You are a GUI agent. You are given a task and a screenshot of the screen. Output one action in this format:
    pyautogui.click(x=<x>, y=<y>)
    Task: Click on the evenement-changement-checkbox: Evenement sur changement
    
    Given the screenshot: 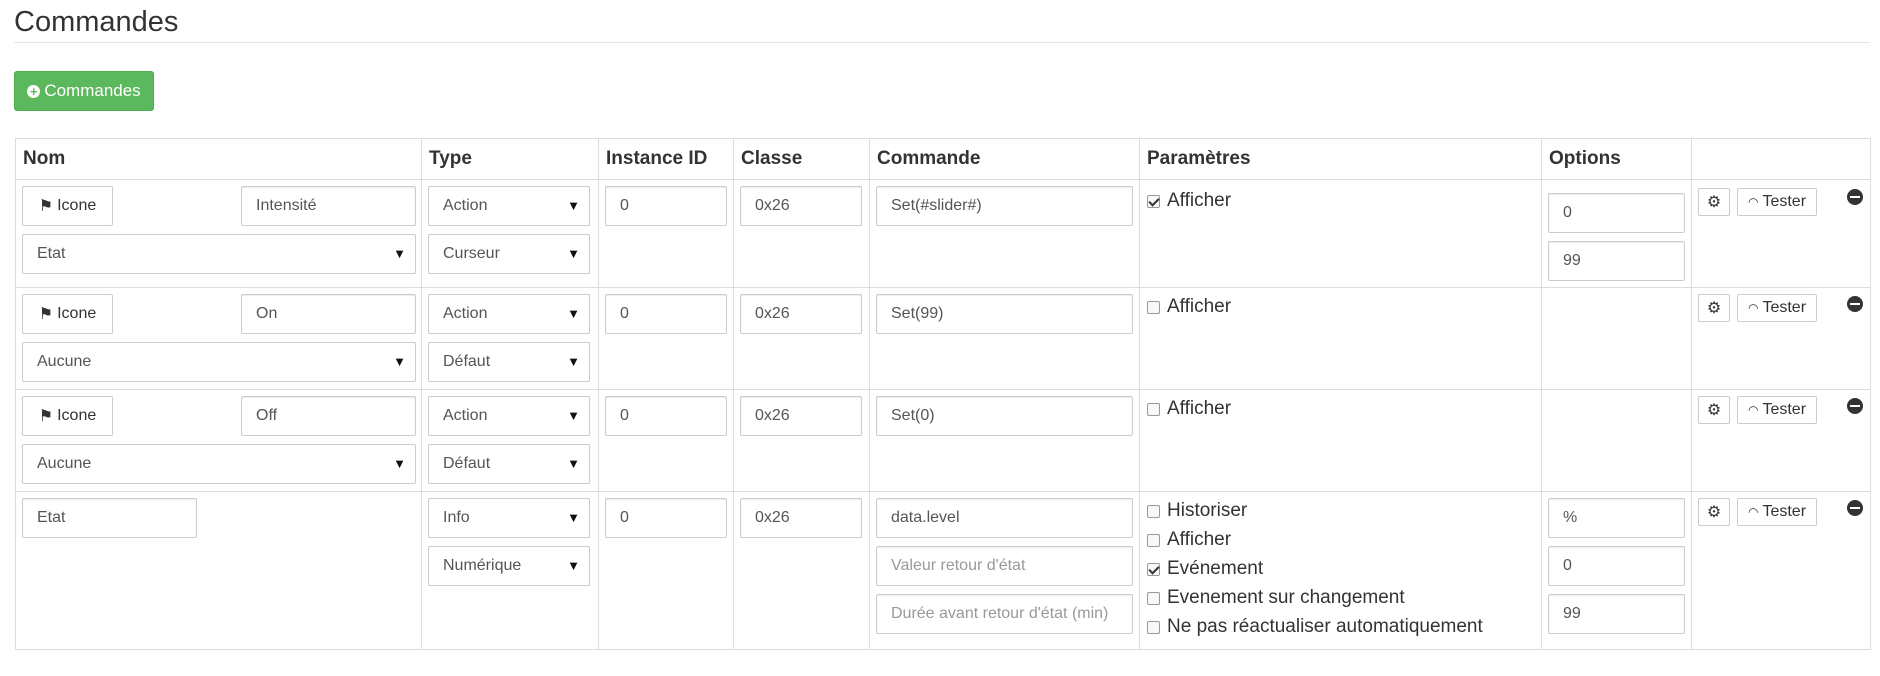 What is the action you would take?
    pyautogui.click(x=1276, y=598)
    